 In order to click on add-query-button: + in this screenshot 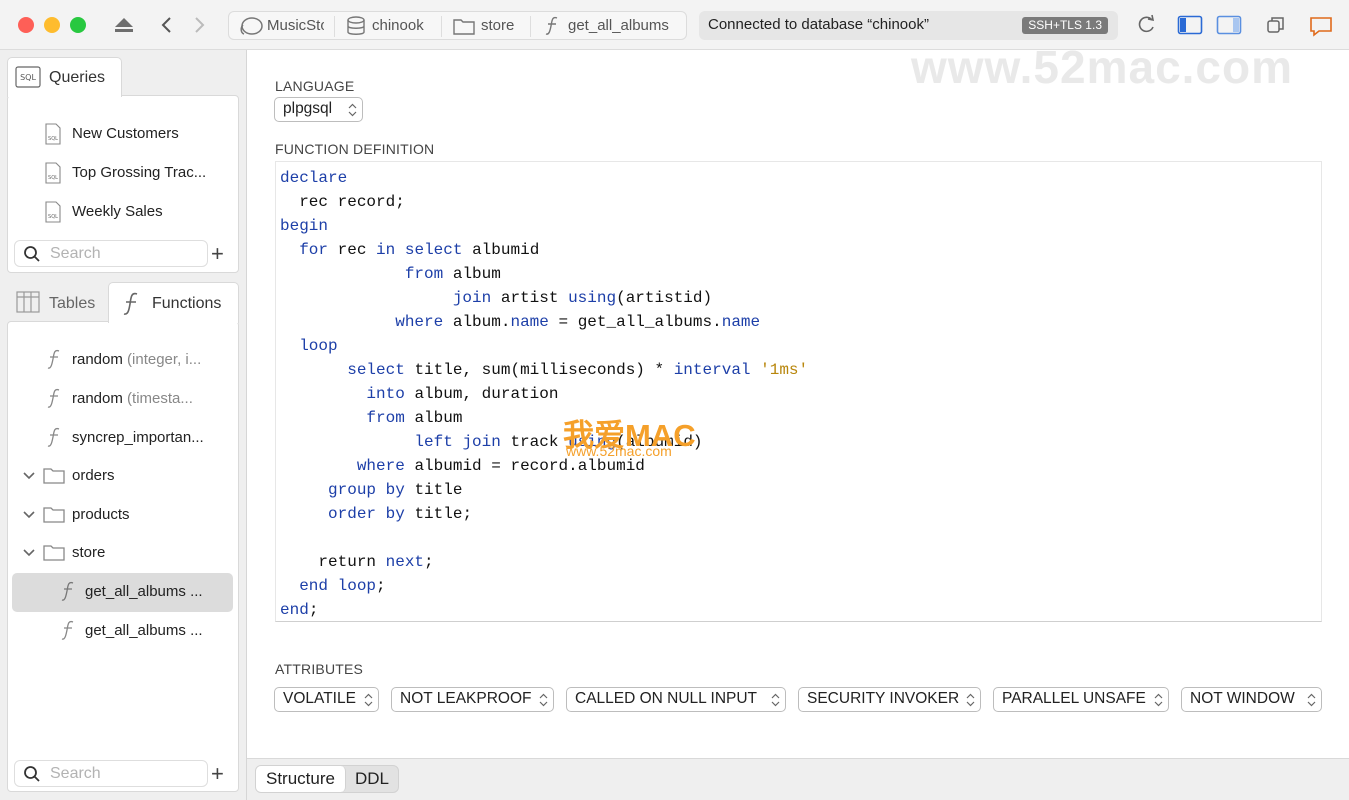, I will do `click(217, 254)`.